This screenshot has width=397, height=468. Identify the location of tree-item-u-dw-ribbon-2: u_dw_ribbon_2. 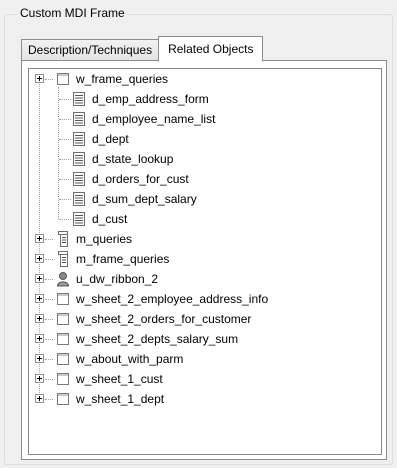
(204, 279).